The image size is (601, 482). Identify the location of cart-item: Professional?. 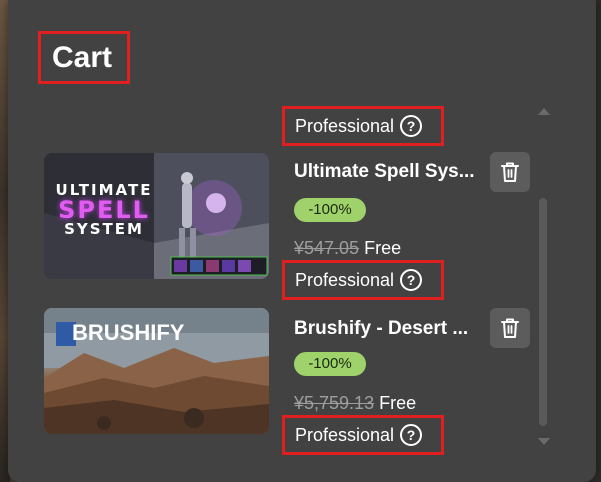
(302, 121).